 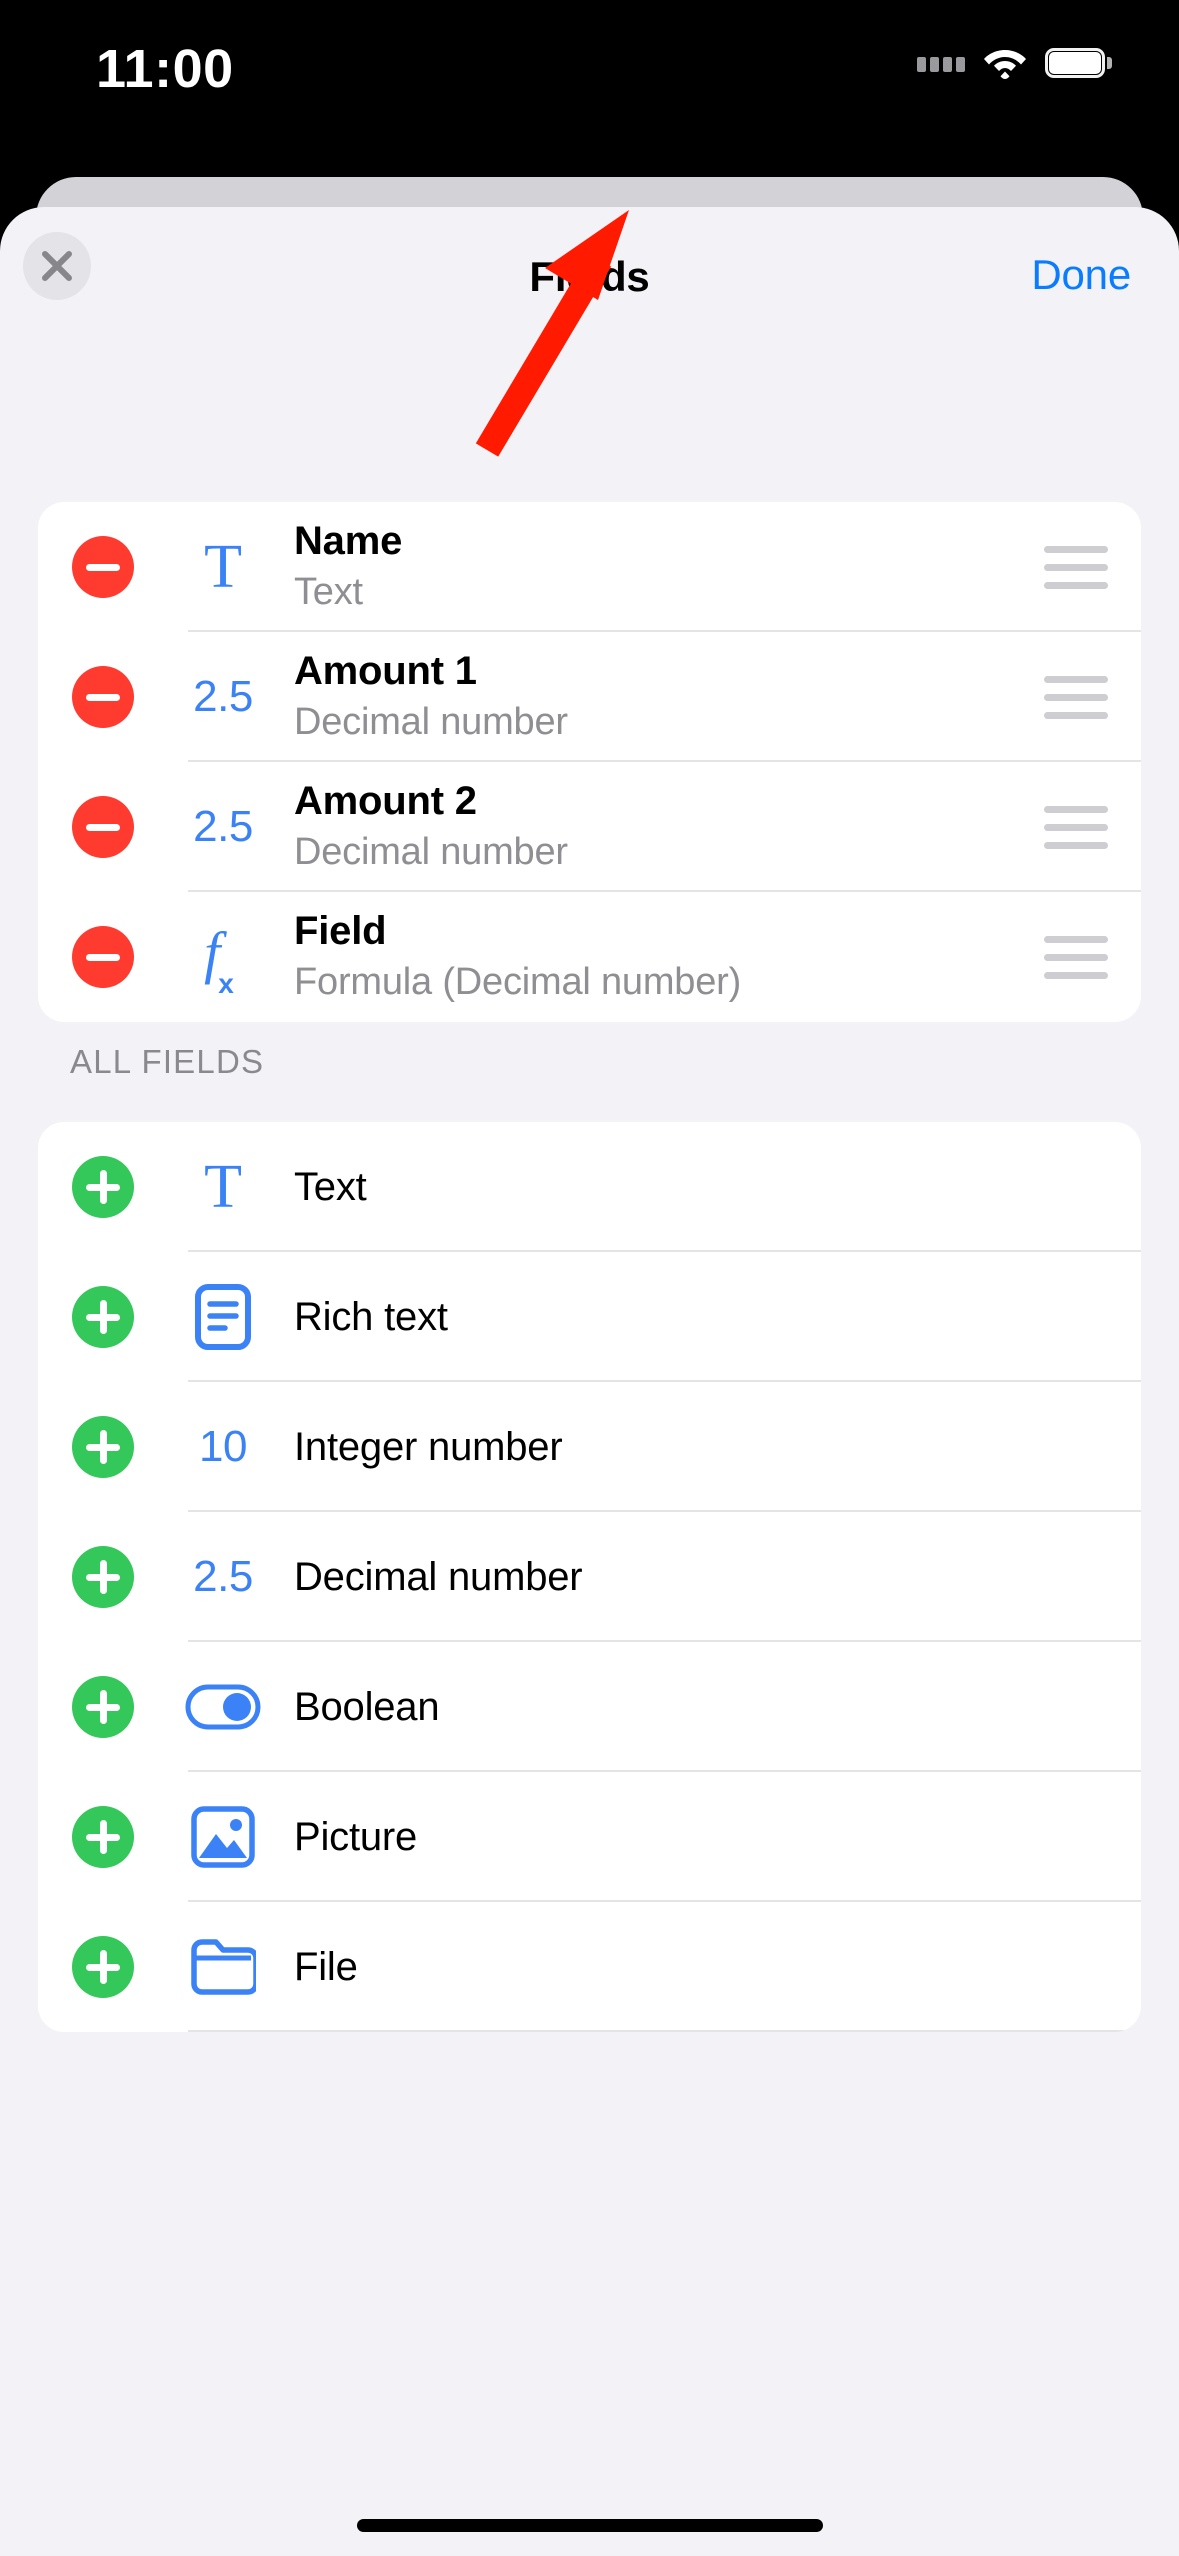 I want to click on status-bar-indicators, so click(x=1014, y=63).